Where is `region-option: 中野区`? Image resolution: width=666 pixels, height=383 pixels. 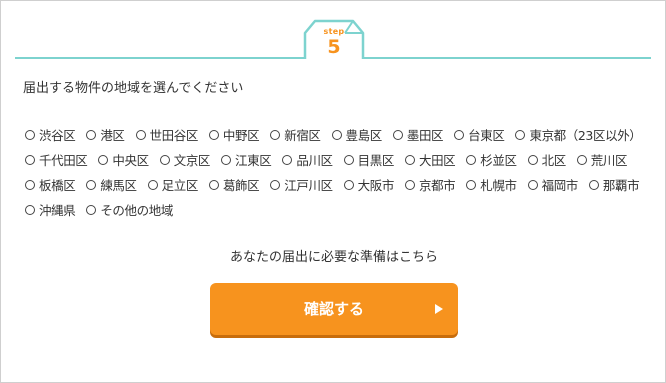
region-option: 中野区 is located at coordinates (234, 134).